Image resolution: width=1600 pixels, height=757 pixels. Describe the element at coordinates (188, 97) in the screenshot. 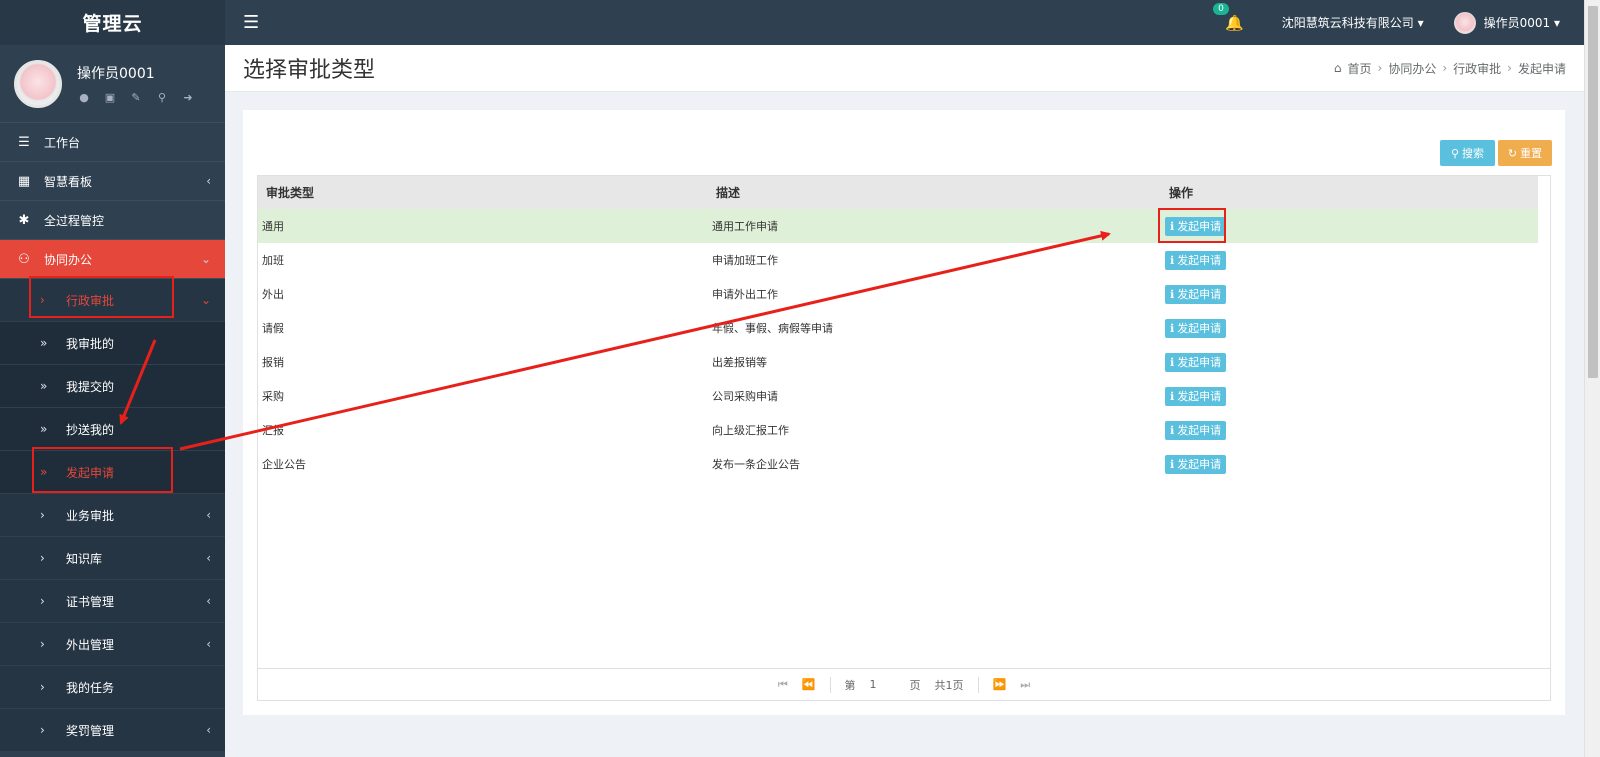

I see `logout-icon: ➜` at that location.